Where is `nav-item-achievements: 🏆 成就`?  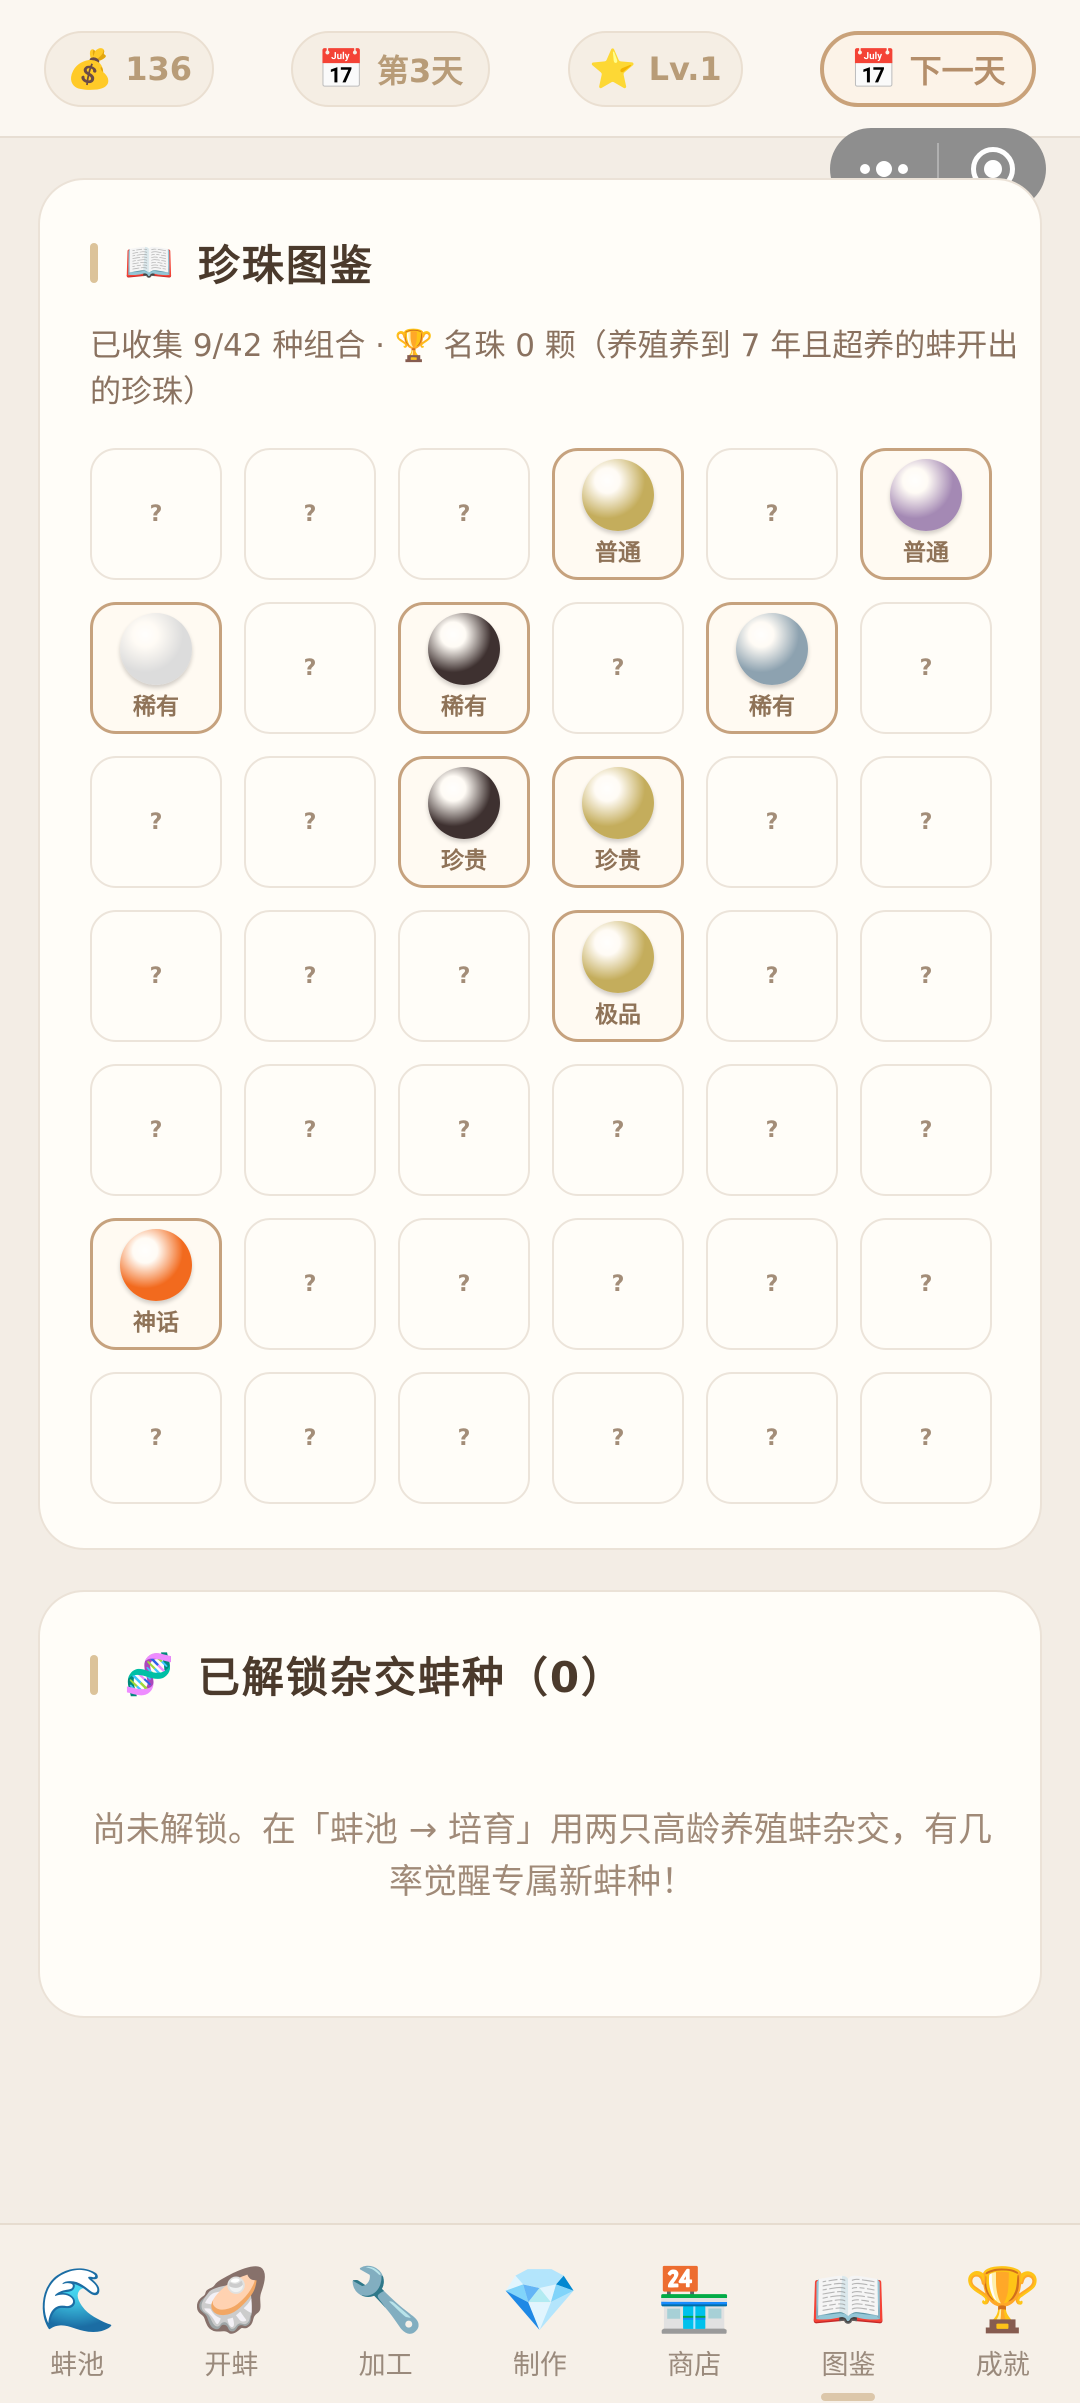
nav-item-achievements: 🏆 成就 is located at coordinates (1003, 2314).